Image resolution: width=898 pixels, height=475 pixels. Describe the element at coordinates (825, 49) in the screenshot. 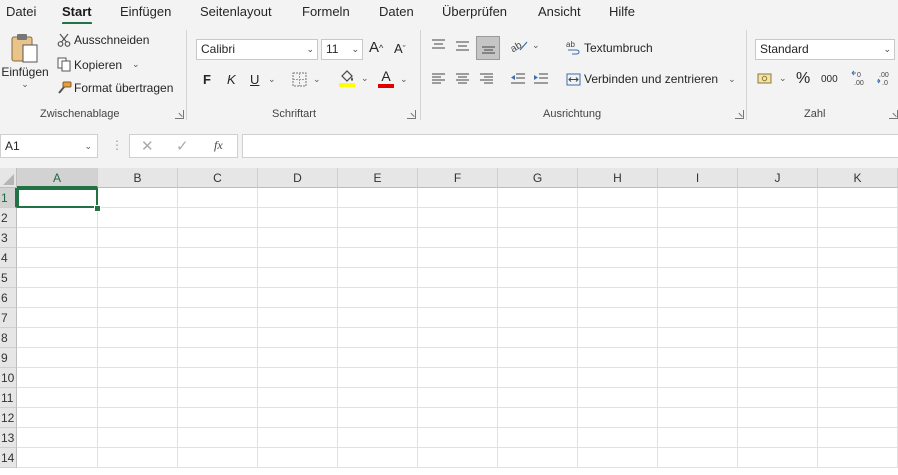

I see `number-format-select: Standard ⌄` at that location.